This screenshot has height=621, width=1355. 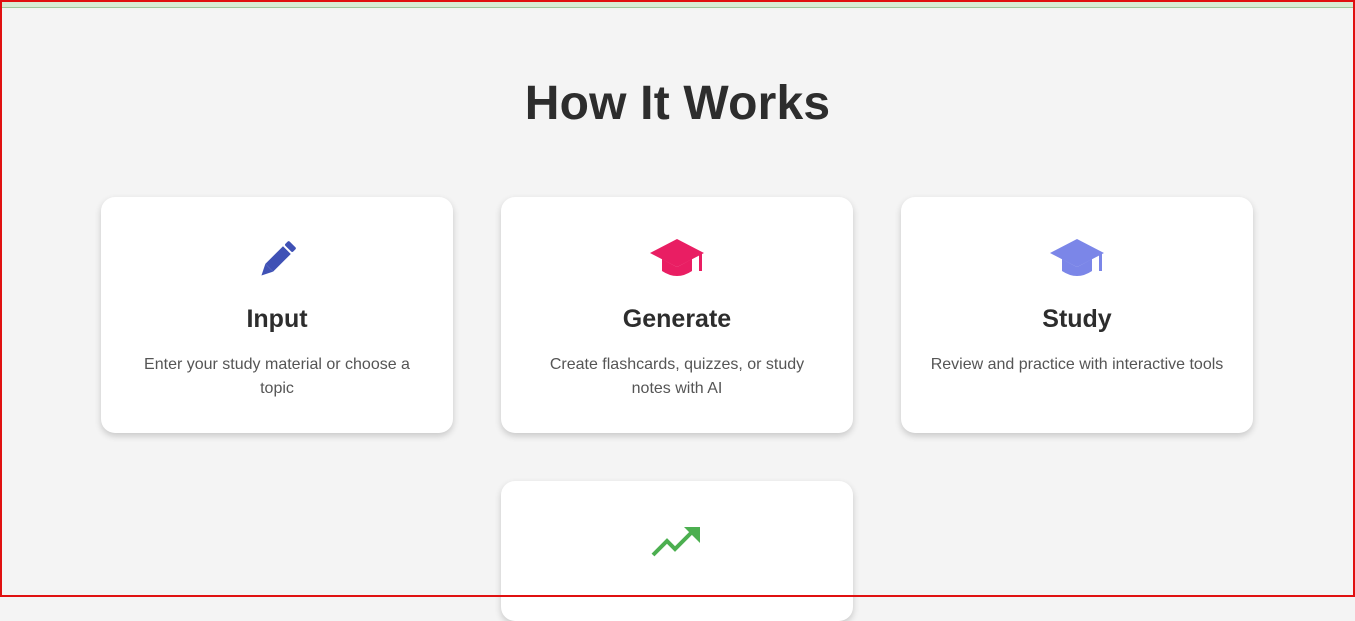 What do you see at coordinates (677, 4) in the screenshot?
I see `browser-top-strip` at bounding box center [677, 4].